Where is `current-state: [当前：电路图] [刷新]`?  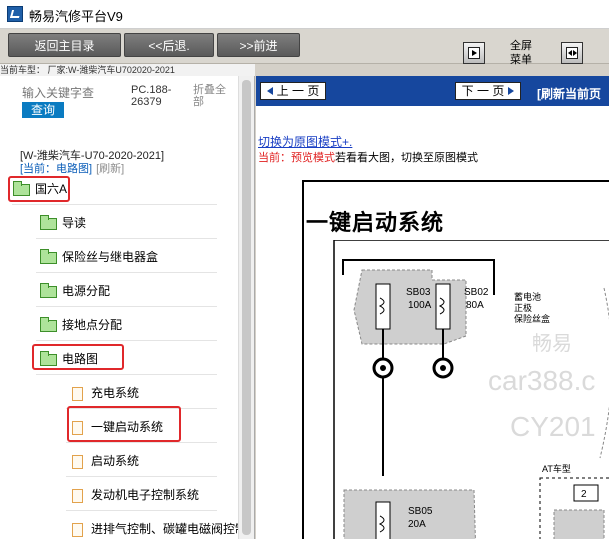 current-state: [当前：电路图] [刷新] is located at coordinates (72, 168).